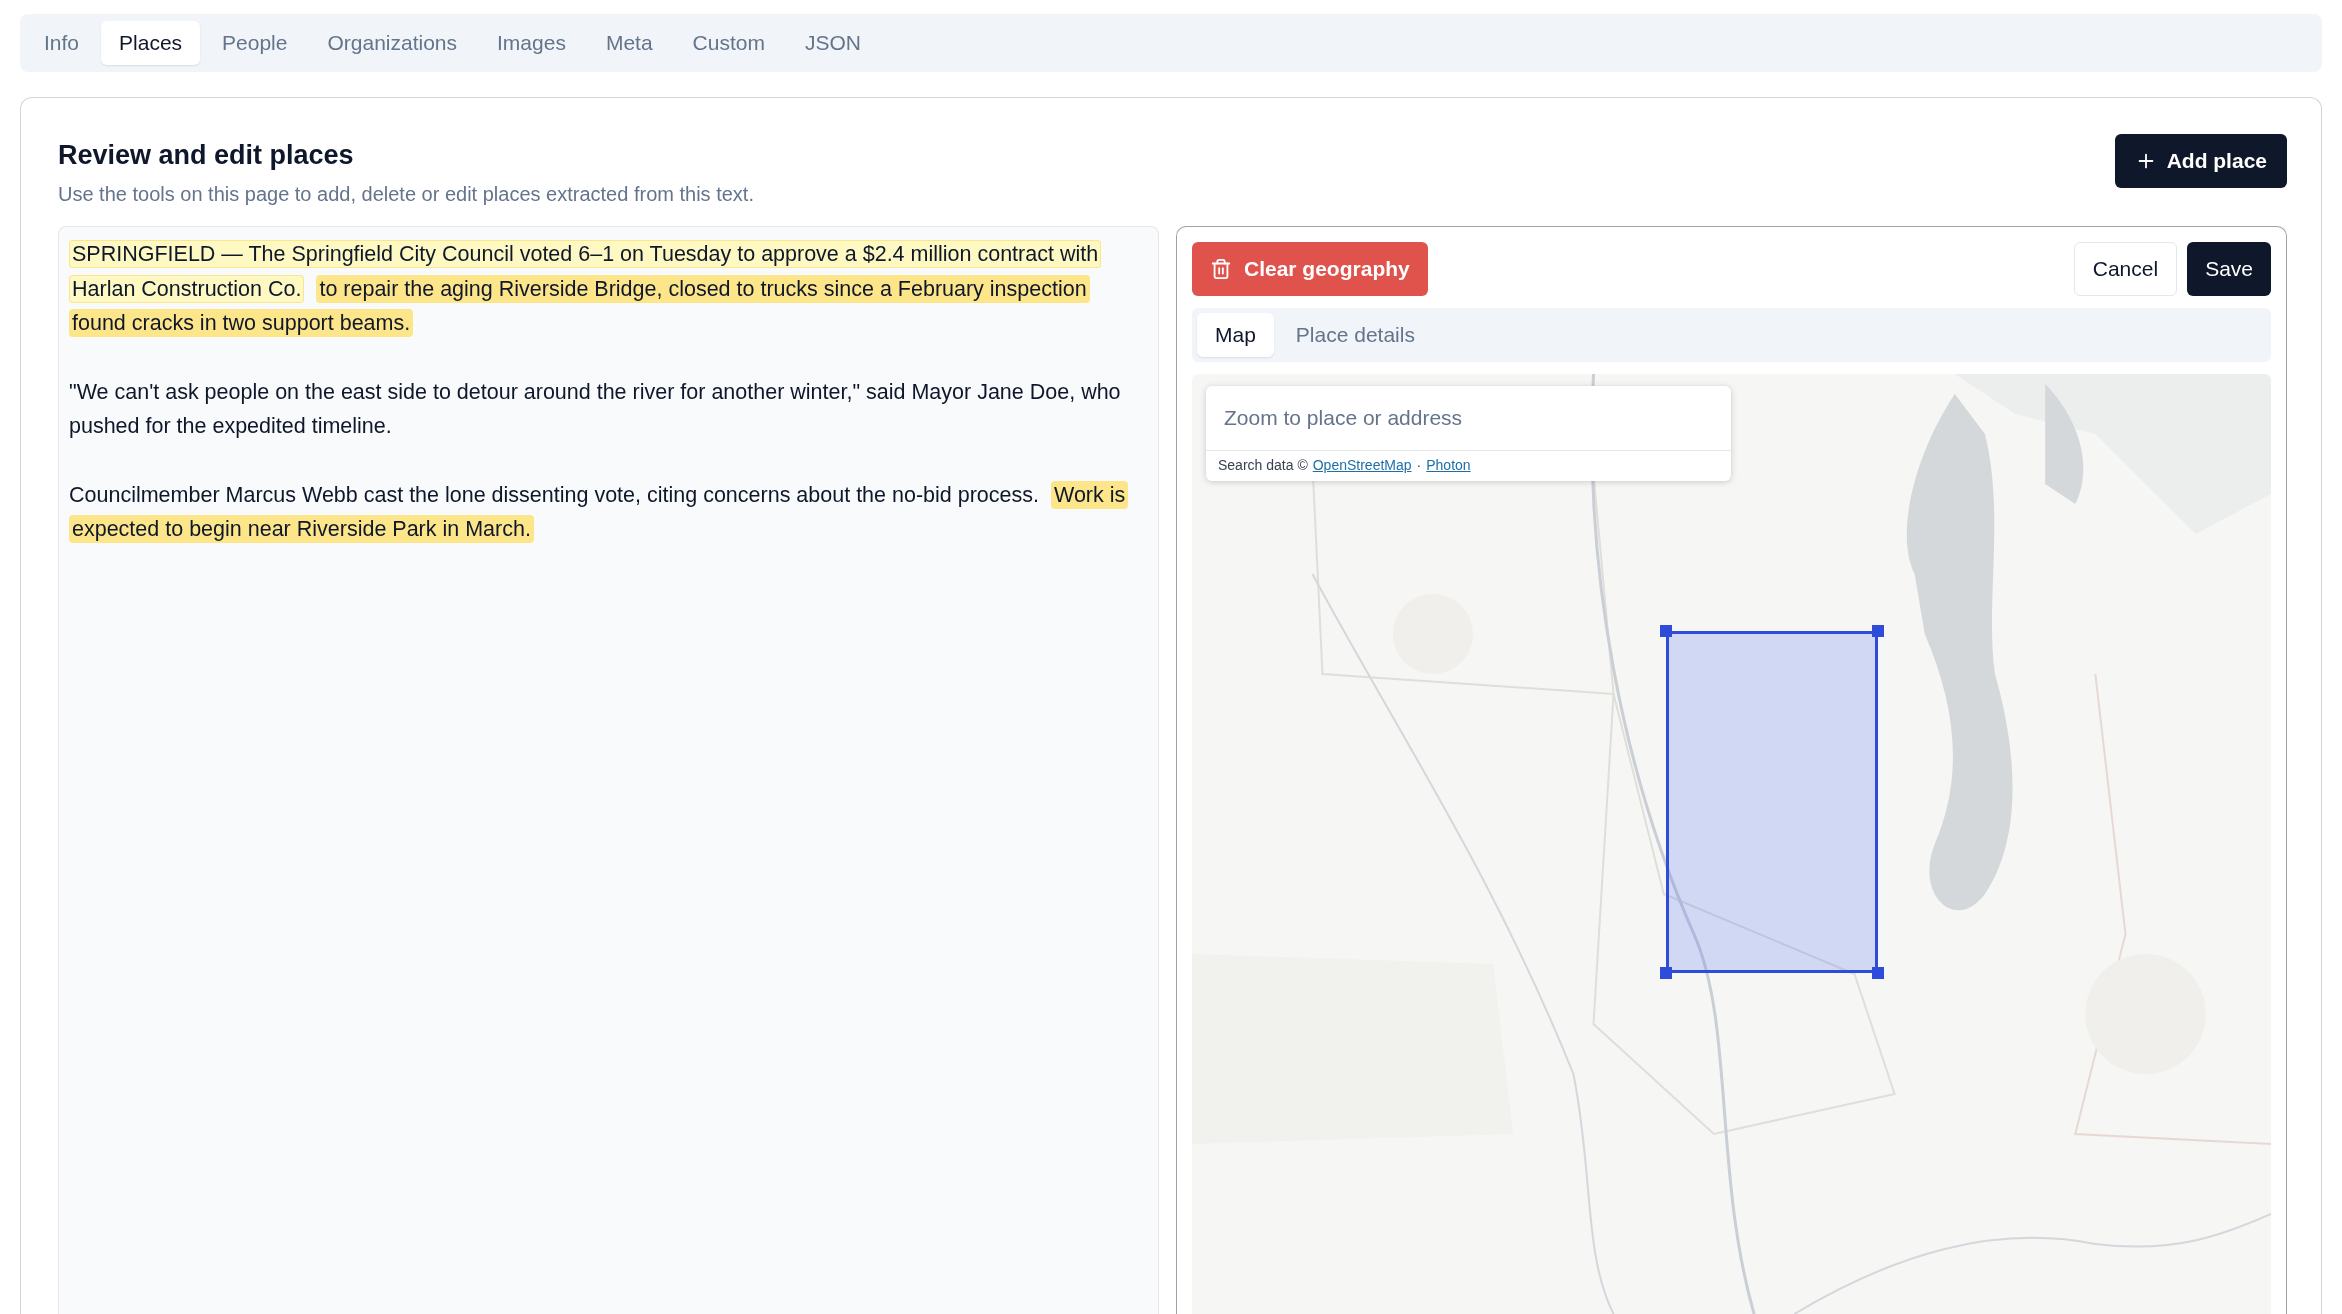  Describe the element at coordinates (1221, 269) in the screenshot. I see `trash-icon` at that location.